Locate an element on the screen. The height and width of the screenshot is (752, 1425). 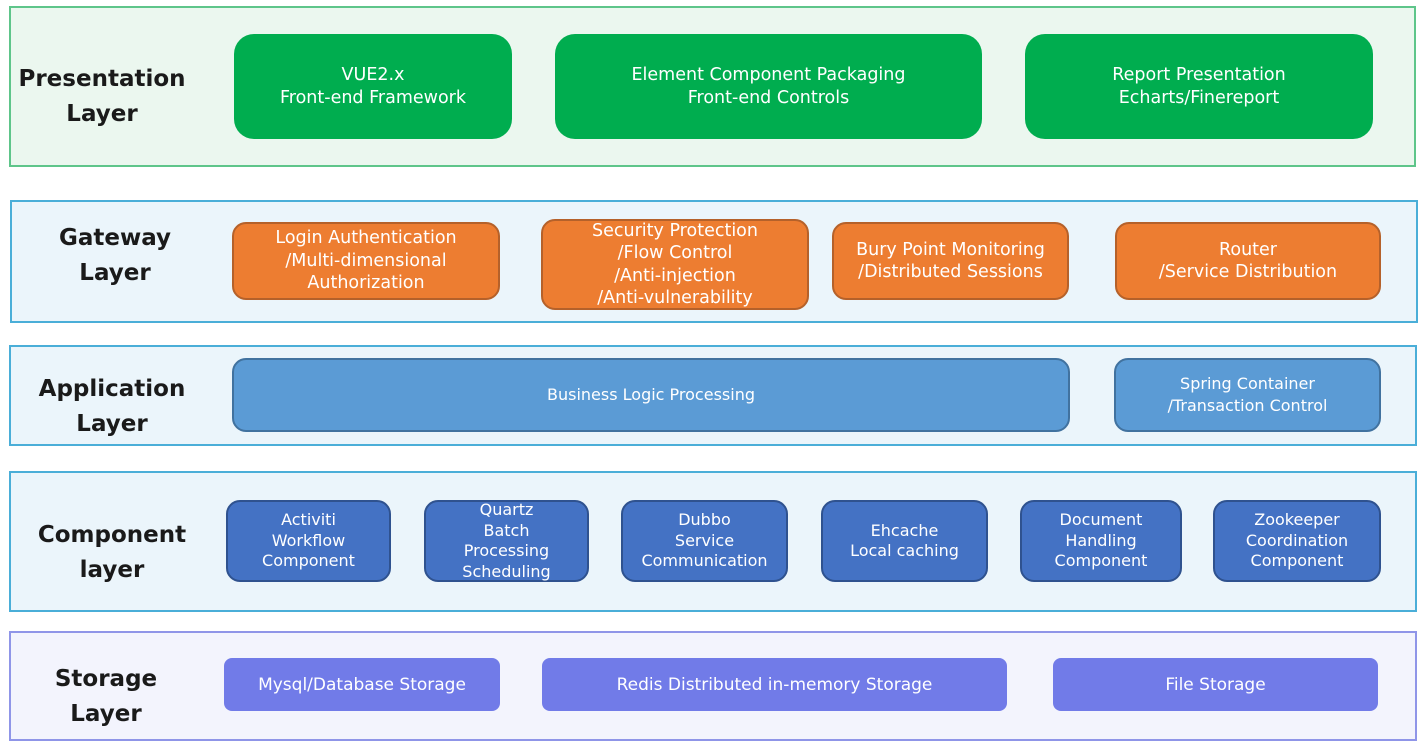
zookeeper-coordination-box: Zookeeper Coordination Component is located at coordinates (1297, 541).